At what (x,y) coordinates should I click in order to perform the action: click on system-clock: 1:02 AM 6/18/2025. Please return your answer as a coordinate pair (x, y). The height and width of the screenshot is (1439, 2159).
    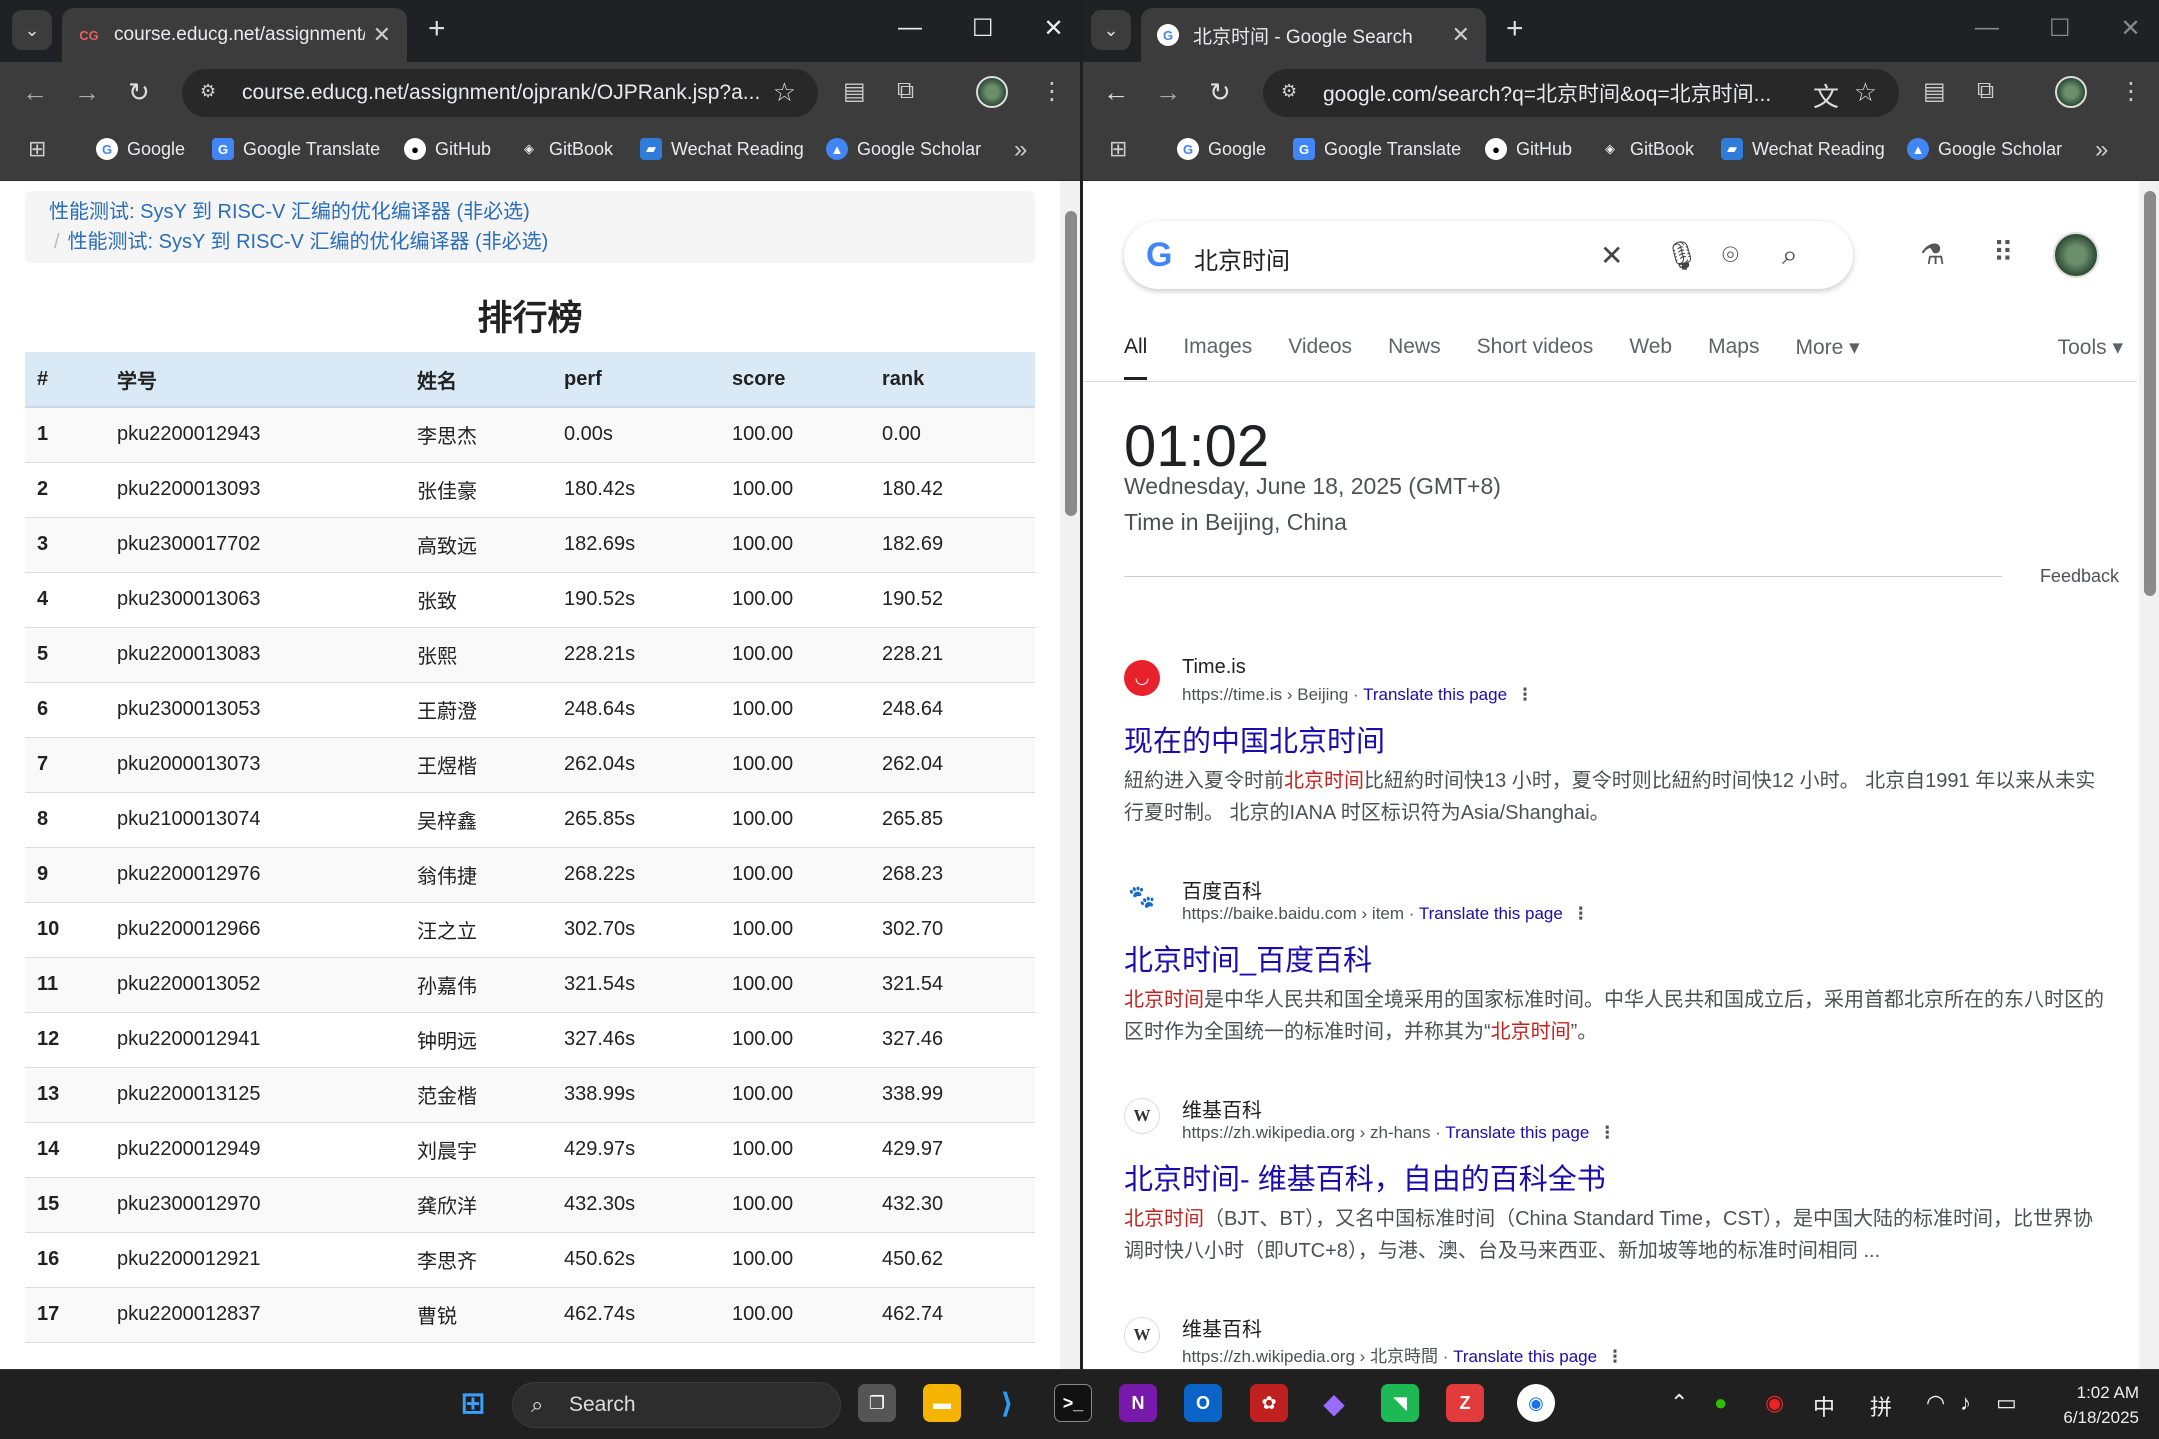
    Looking at the image, I should click on (2101, 1405).